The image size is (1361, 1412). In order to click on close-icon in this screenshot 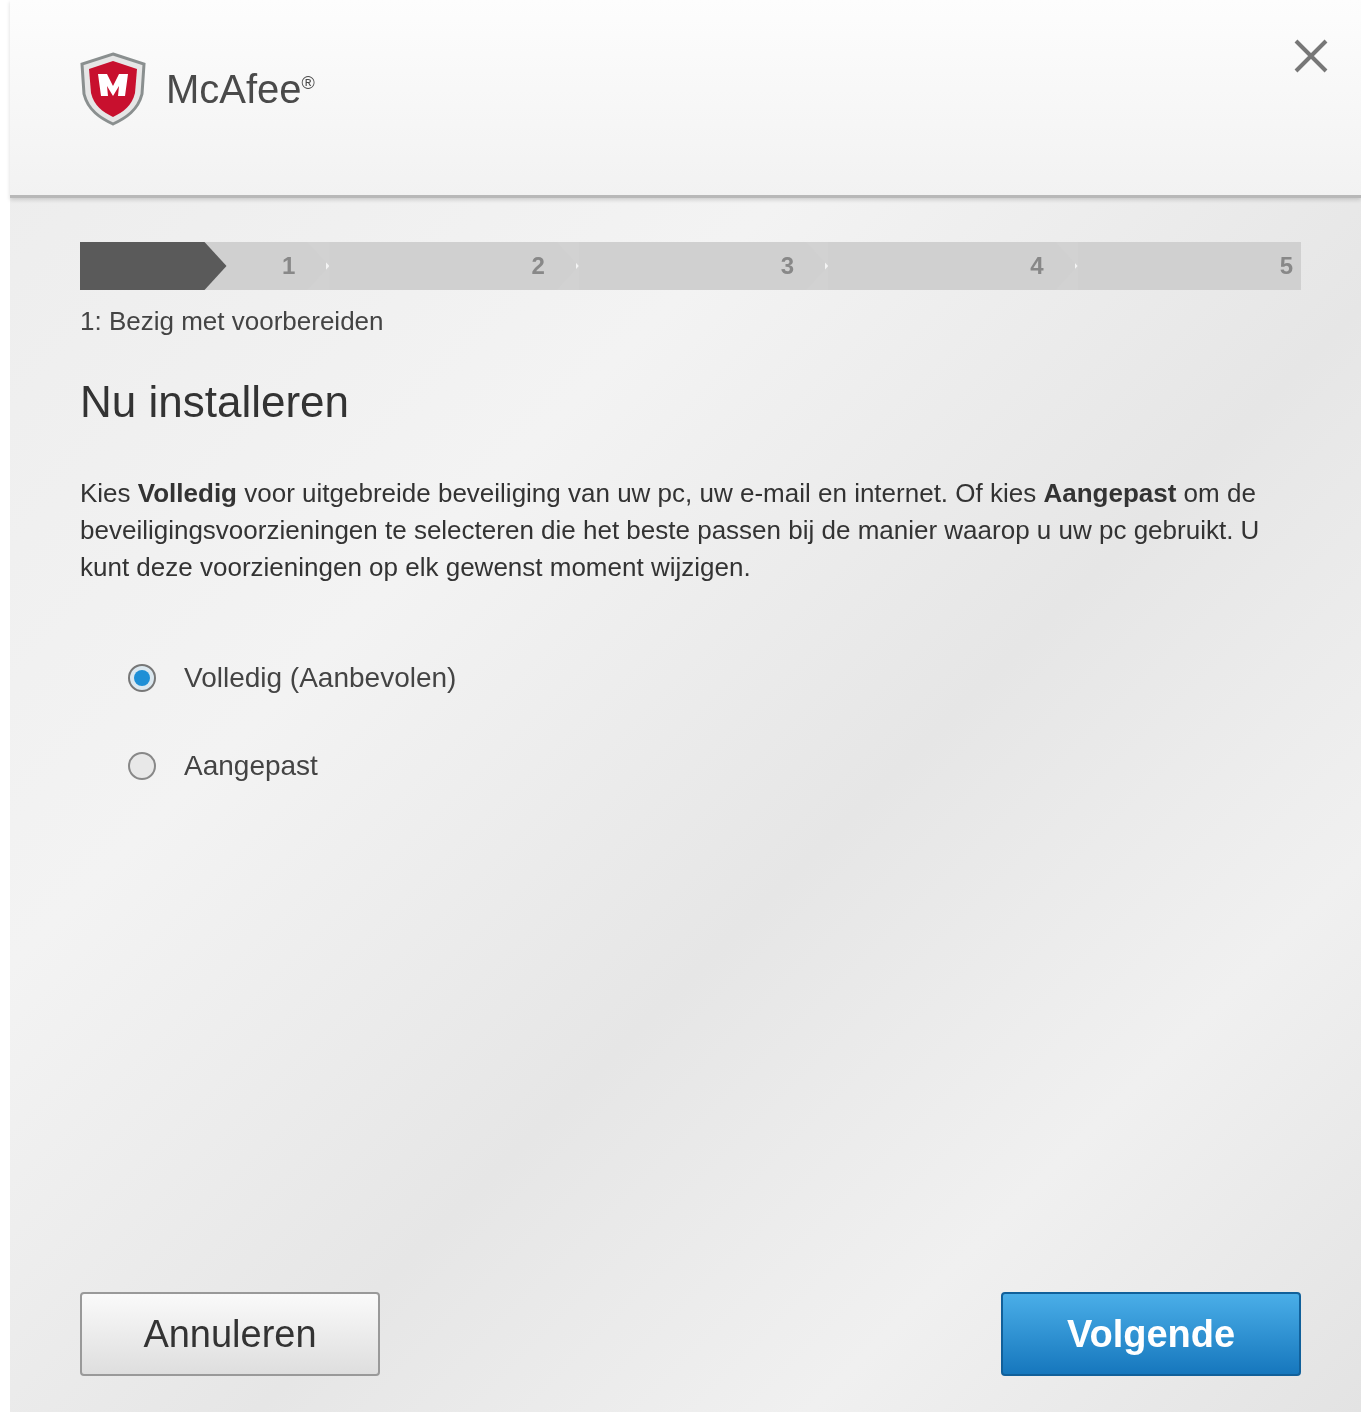, I will do `click(1311, 56)`.